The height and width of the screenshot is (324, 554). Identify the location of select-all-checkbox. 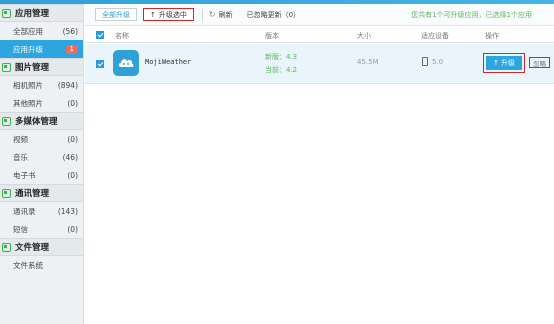
(100, 35).